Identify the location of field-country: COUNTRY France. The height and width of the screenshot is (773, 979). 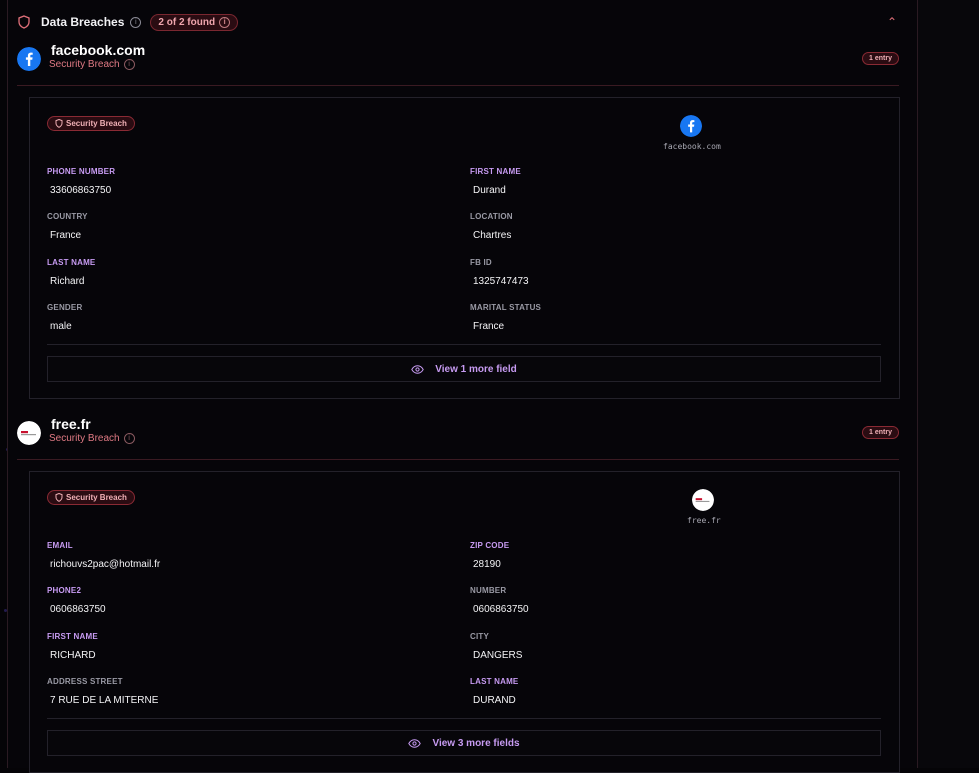
(67, 226).